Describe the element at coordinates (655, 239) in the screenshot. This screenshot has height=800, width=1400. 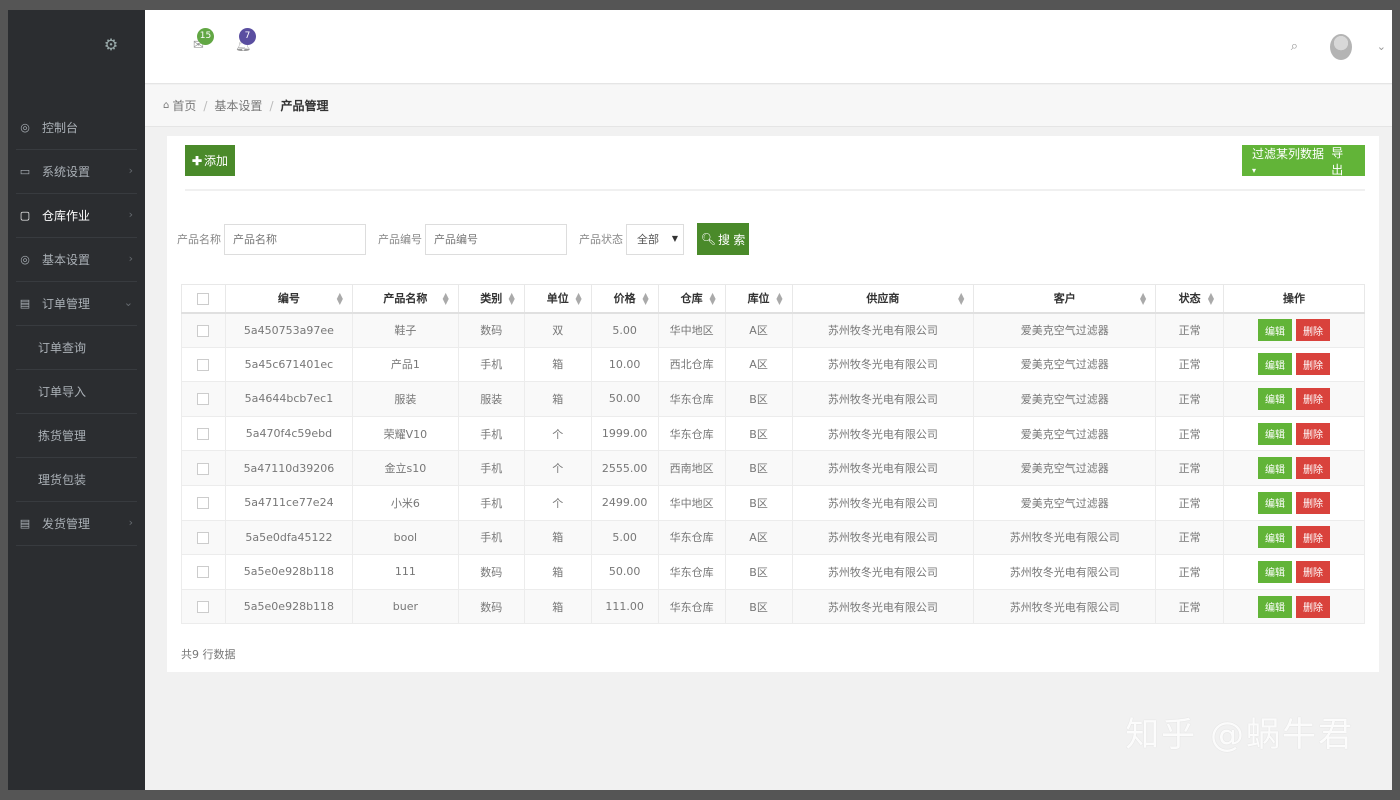
I see `product-status-select: 全部 ▼` at that location.